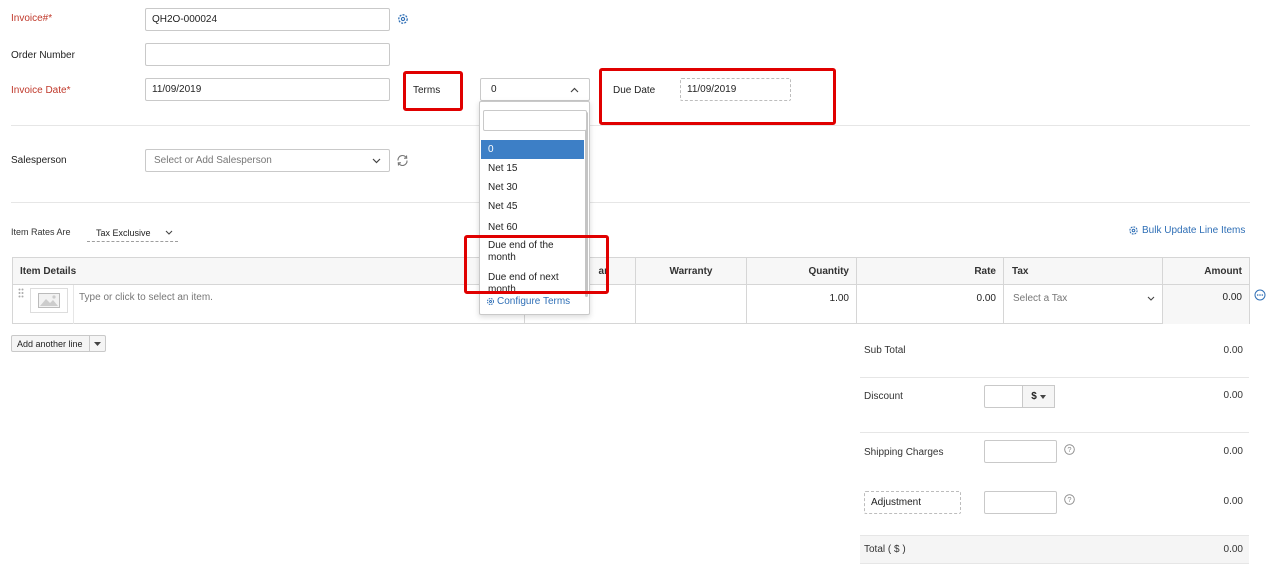 This screenshot has height=573, width=1273. I want to click on quantity-cell: 1.00, so click(802, 304).